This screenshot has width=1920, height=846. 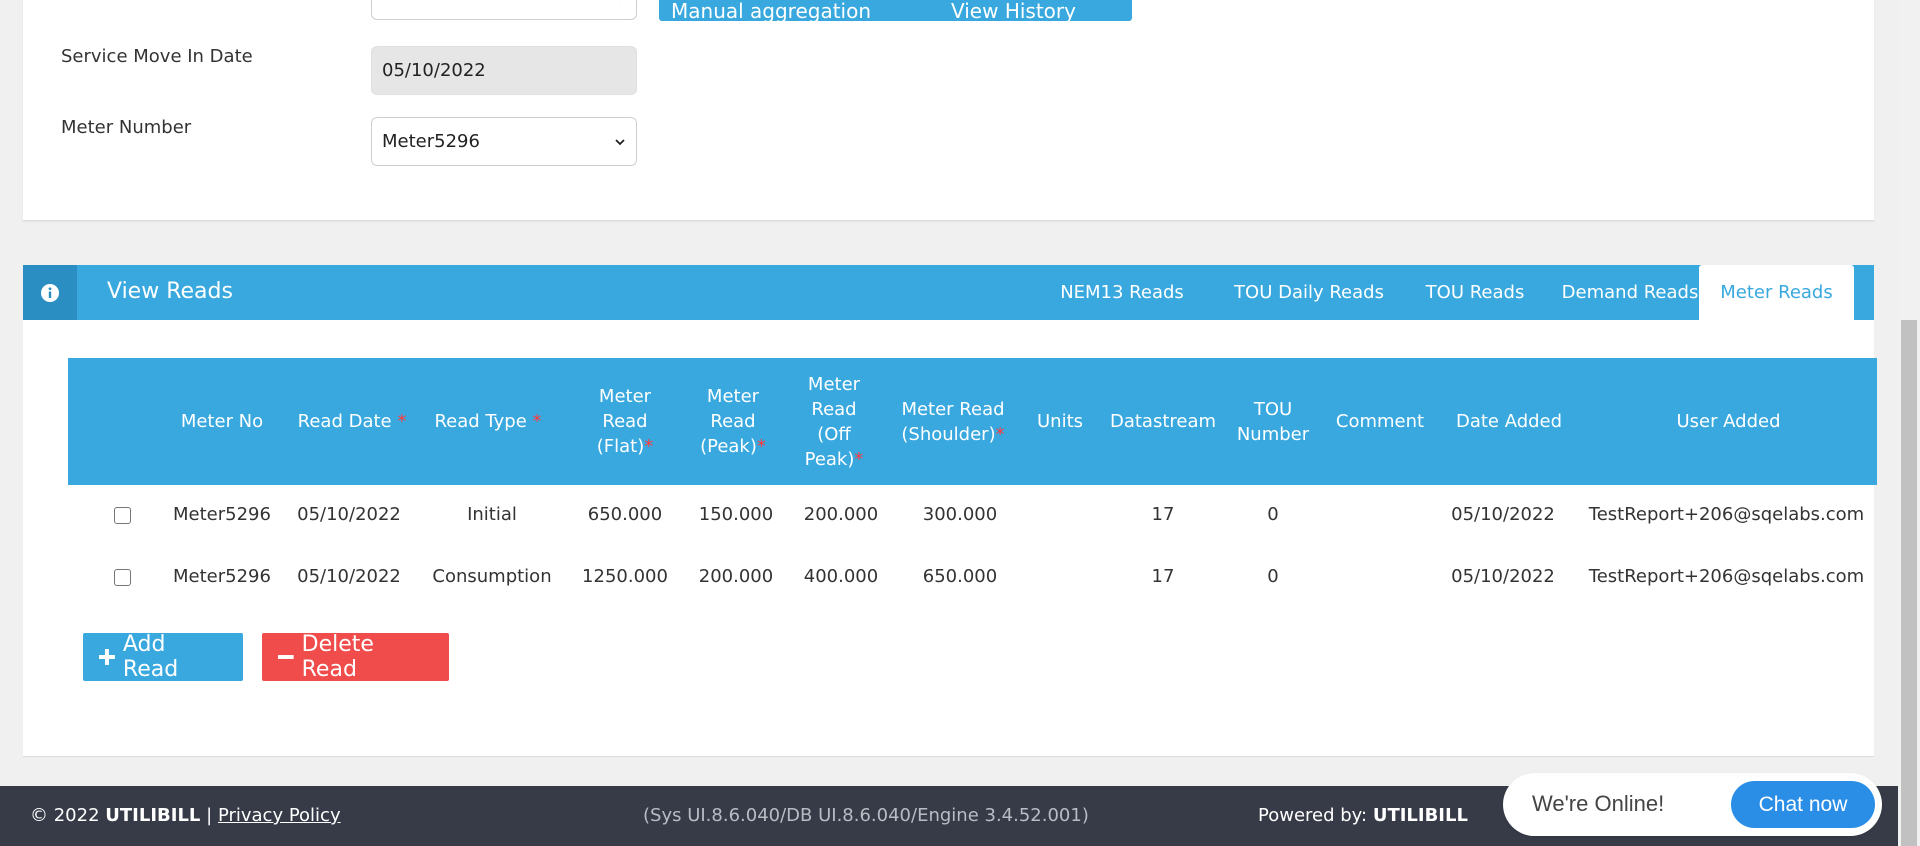 I want to click on footer-copyright: © 2022 UTILIBILL | Privacy Policy, so click(x=185, y=815).